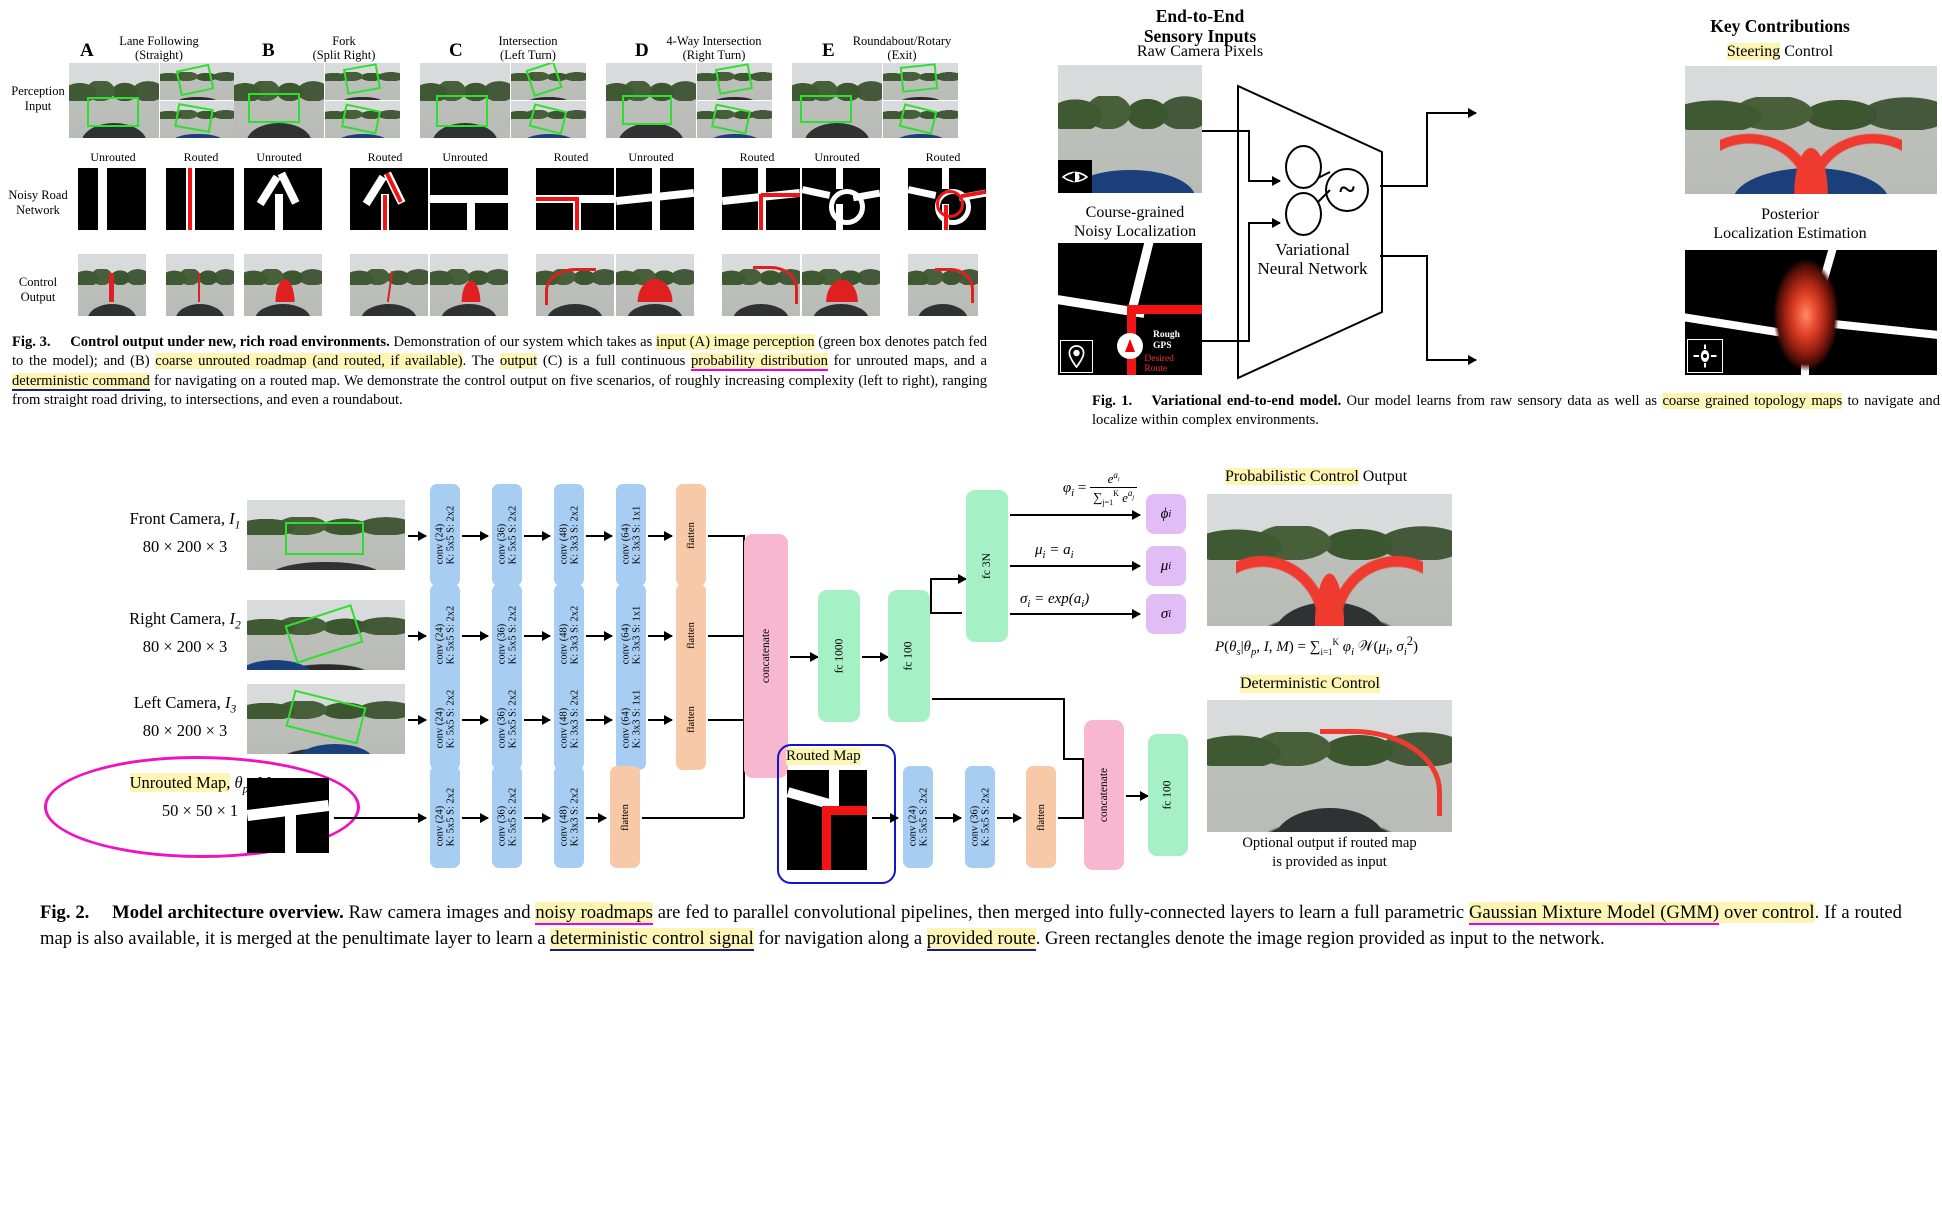 The width and height of the screenshot is (1942, 1205). What do you see at coordinates (439, 912) in the screenshot?
I see `fig2-cap-t1: Raw camera images and` at bounding box center [439, 912].